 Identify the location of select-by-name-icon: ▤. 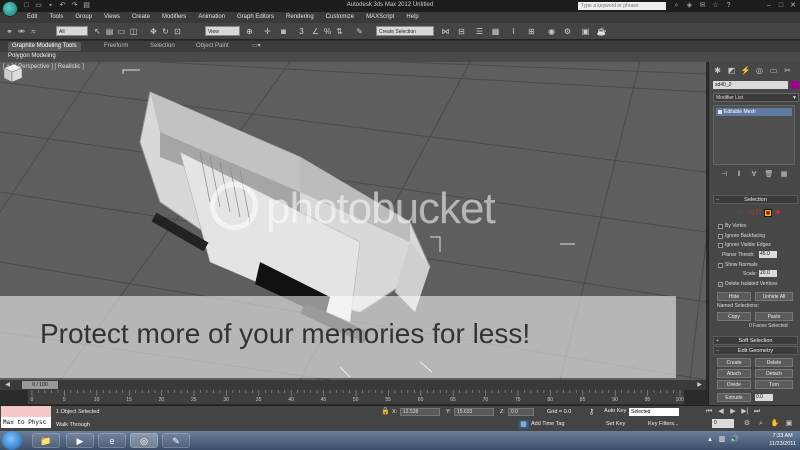
(109, 31).